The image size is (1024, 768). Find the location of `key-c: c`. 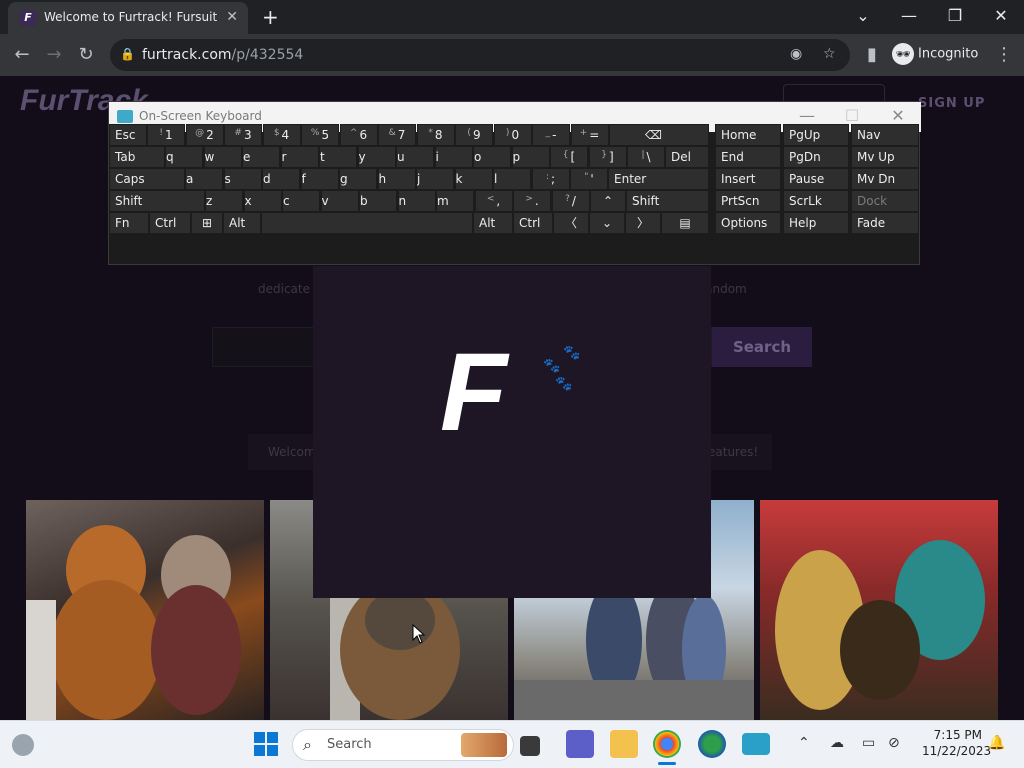

key-c: c is located at coordinates (301, 201).